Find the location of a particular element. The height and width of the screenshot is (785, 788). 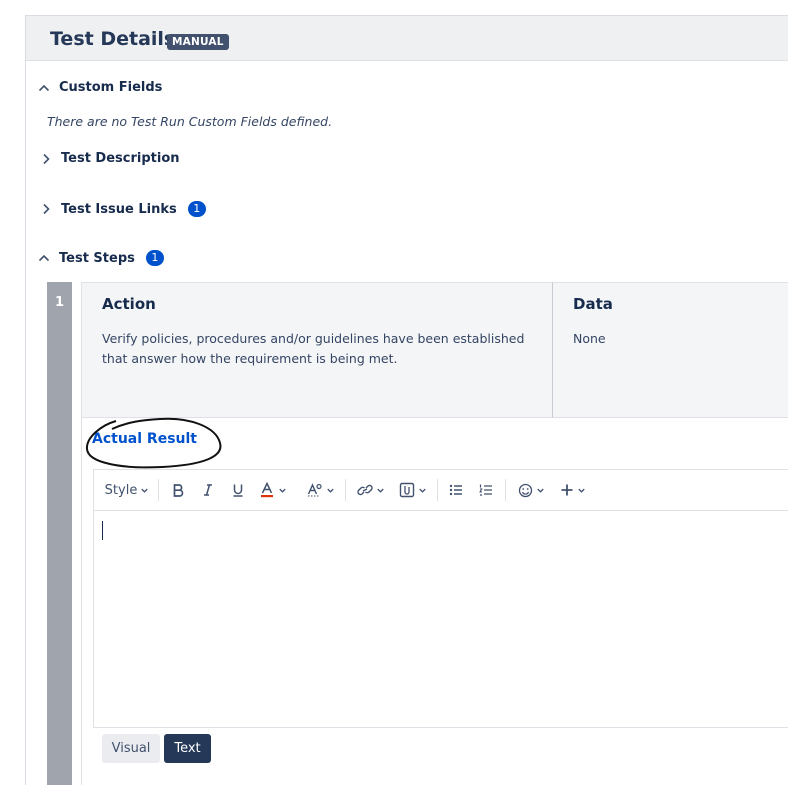

bullet-list-button is located at coordinates (456, 490).